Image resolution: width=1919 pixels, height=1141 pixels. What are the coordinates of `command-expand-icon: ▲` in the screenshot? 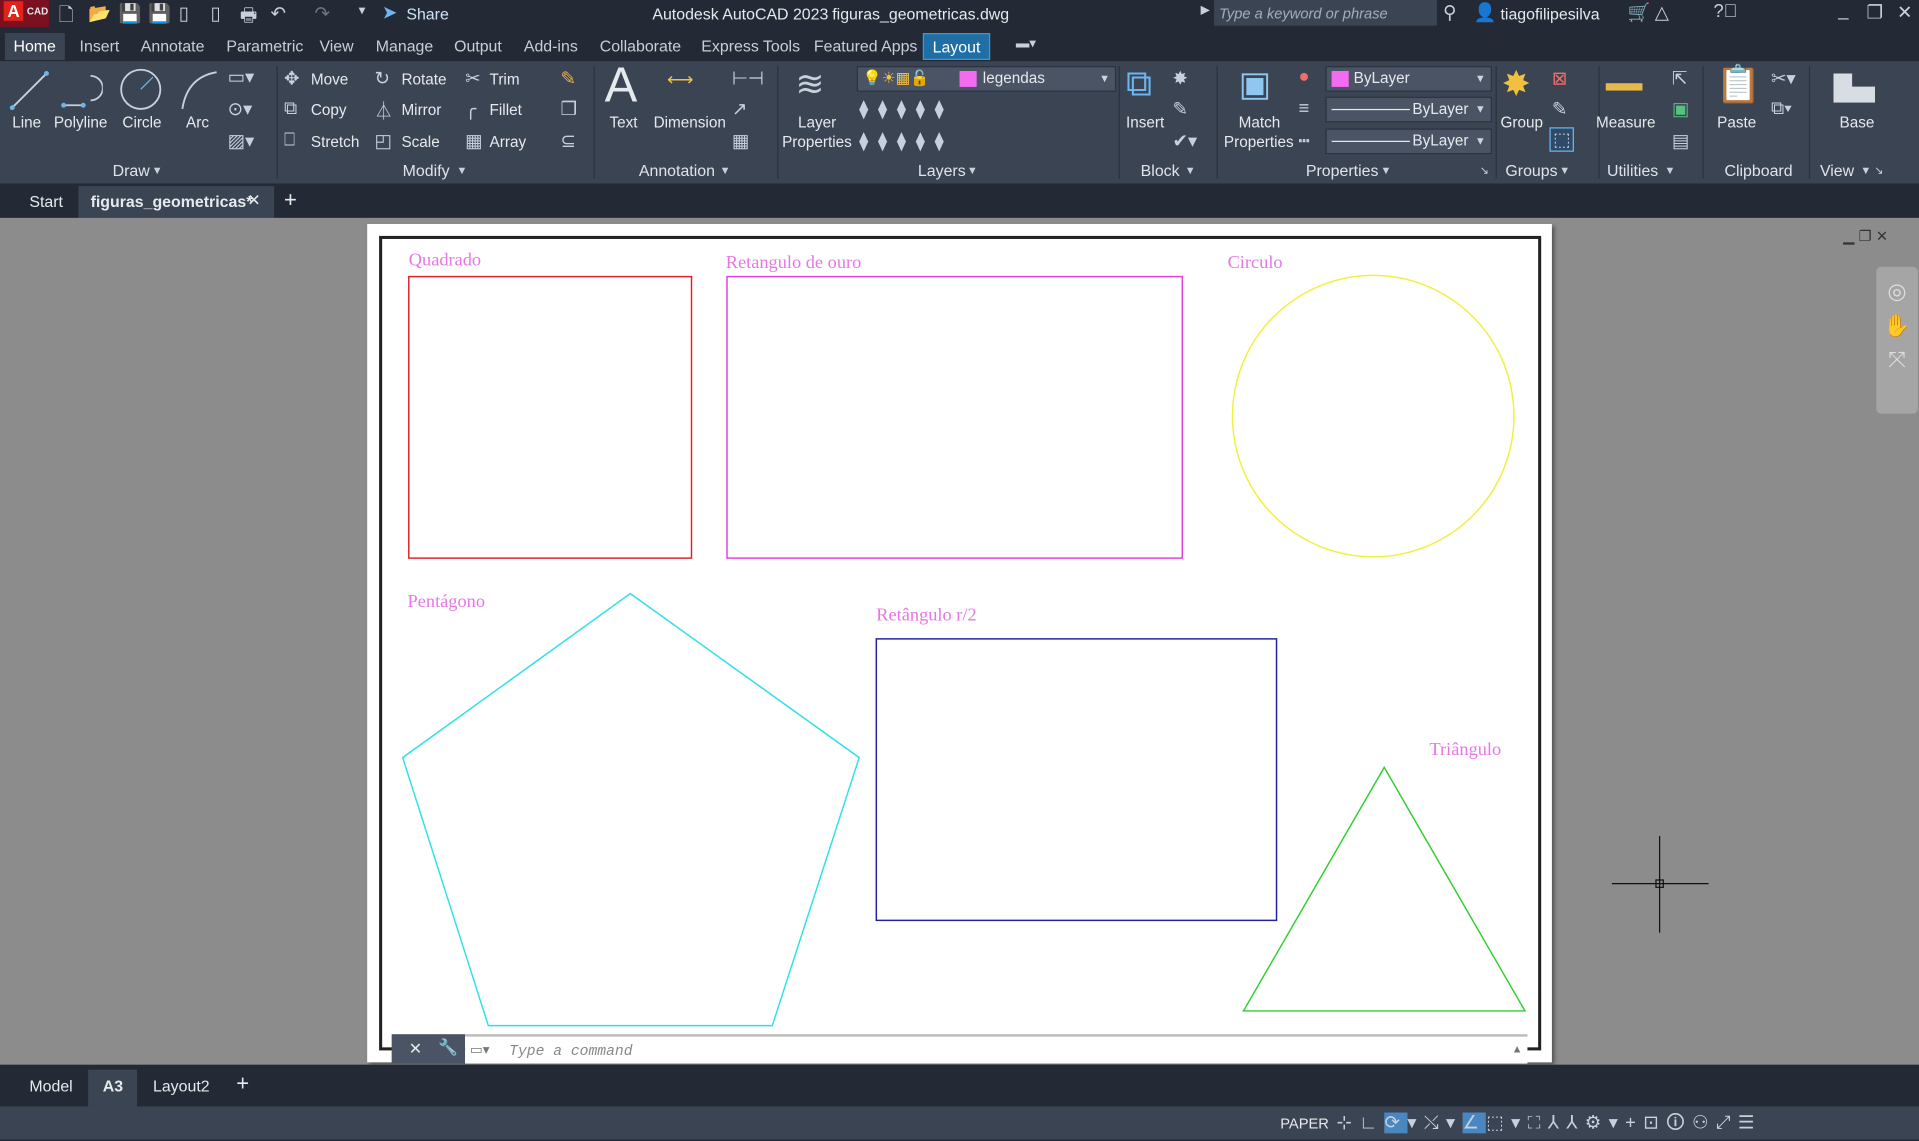 It's located at (1517, 1049).